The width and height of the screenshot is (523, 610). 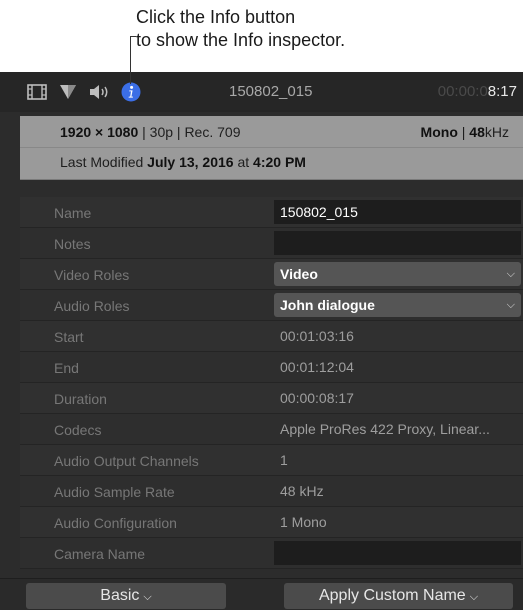 What do you see at coordinates (104, 162) in the screenshot?
I see `modified-prefix: Last Modified` at bounding box center [104, 162].